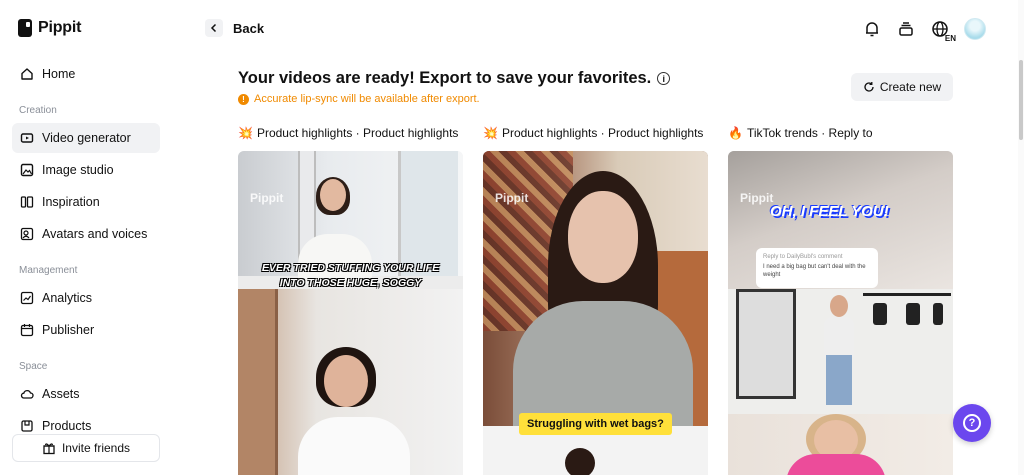  I want to click on sidebar-item-label: Video generator, so click(86, 138).